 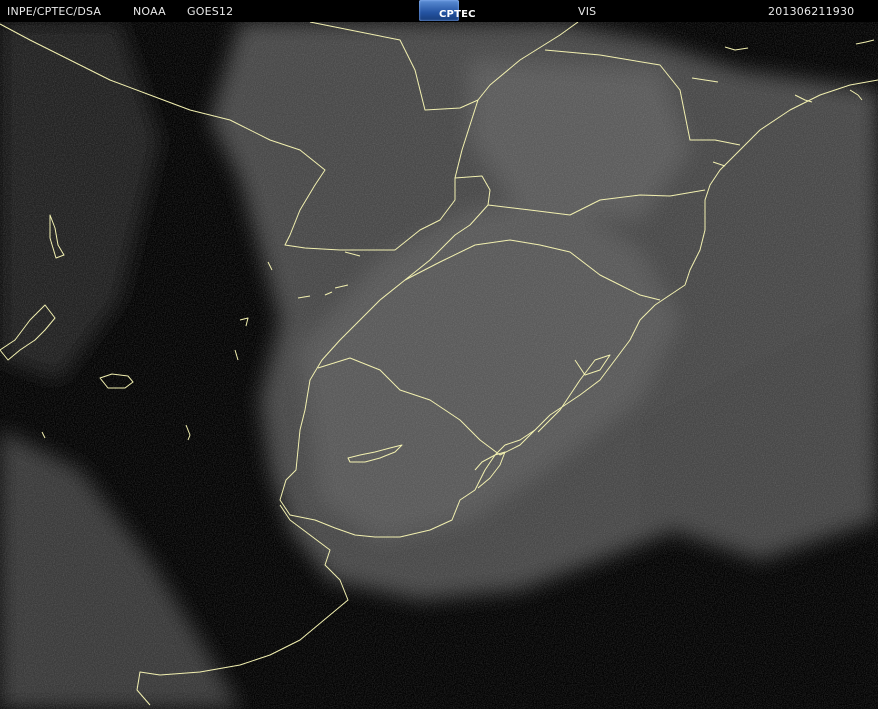 I want to click on cptec-logo: CPTEC, so click(x=447, y=10).